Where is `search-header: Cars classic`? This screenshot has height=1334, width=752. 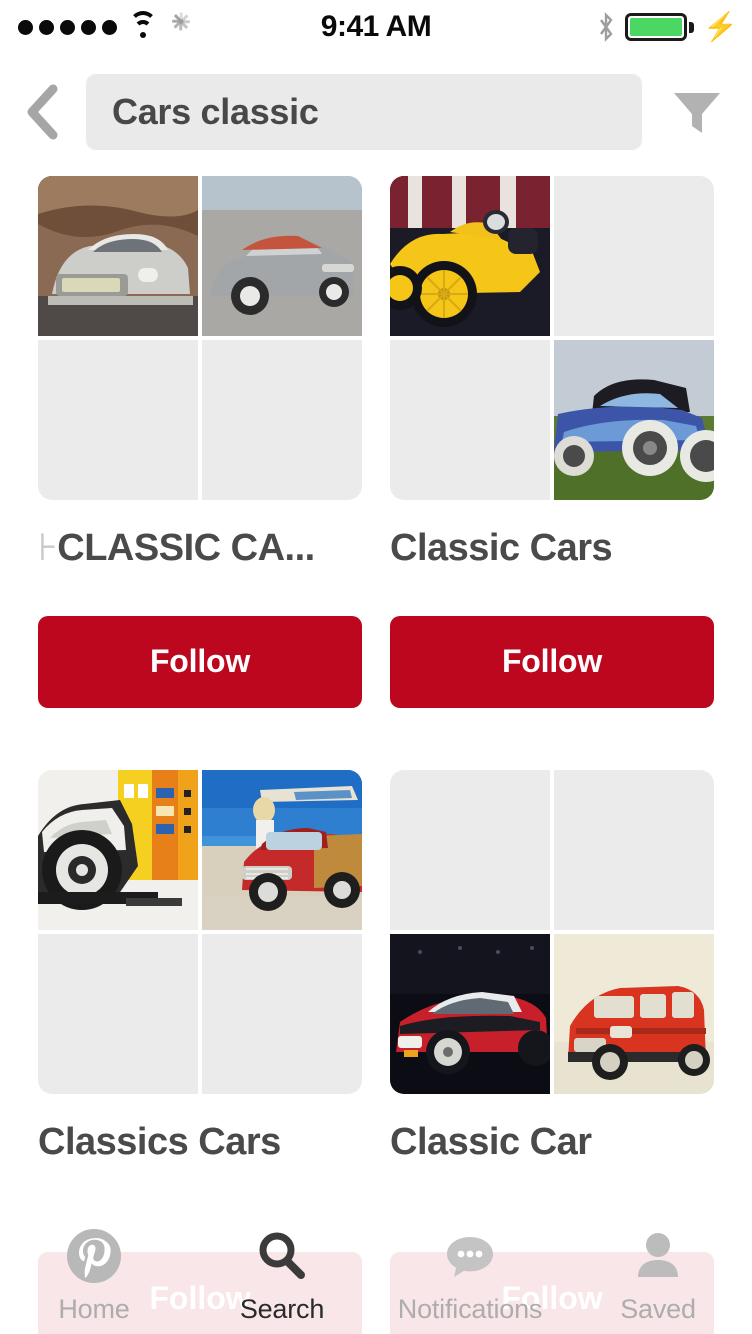 search-header: Cars classic is located at coordinates (376, 112).